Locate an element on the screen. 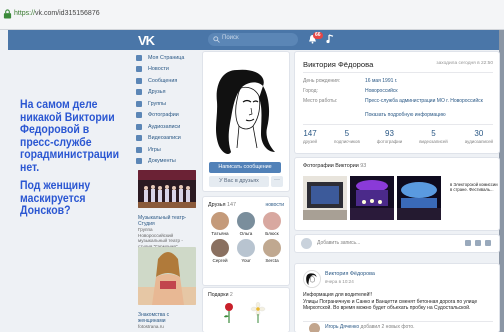 This screenshot has height=332, width=504. friends-news-link: новости is located at coordinates (274, 205).